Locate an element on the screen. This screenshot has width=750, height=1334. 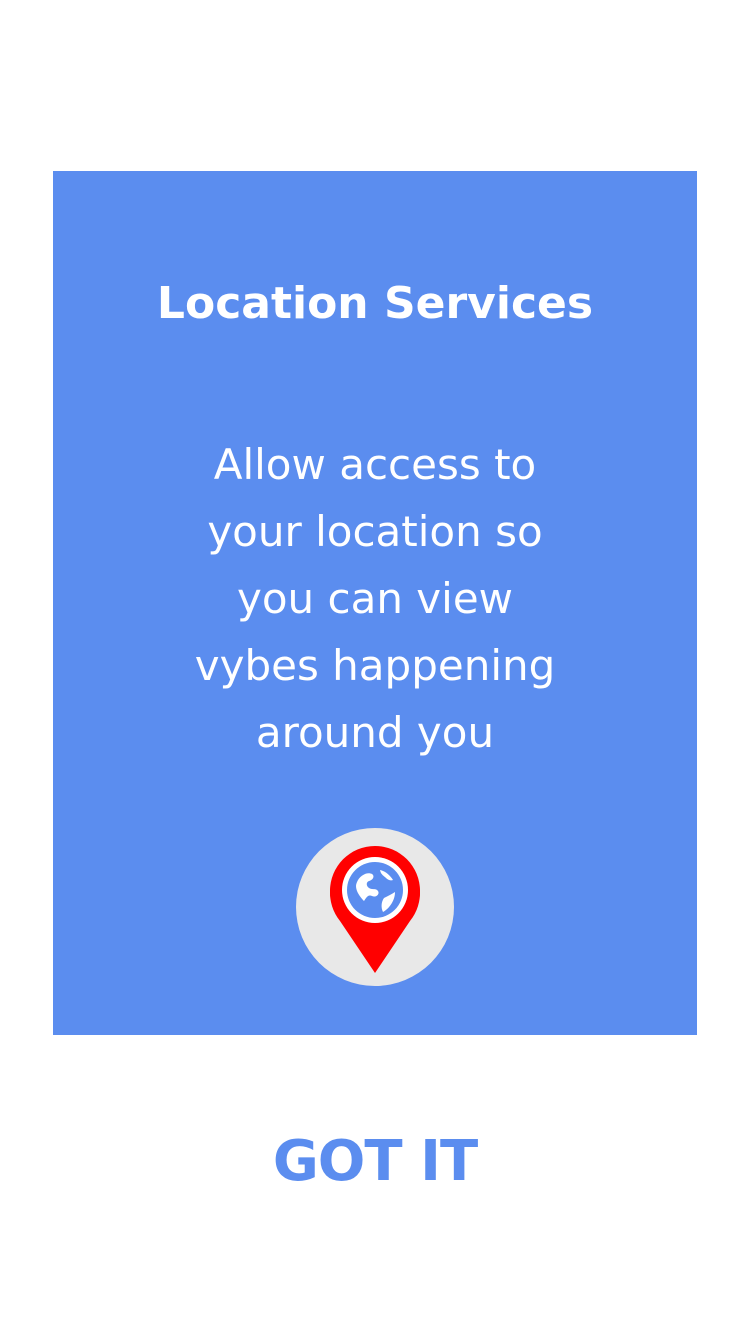
message-line: you can view is located at coordinates (375, 598).